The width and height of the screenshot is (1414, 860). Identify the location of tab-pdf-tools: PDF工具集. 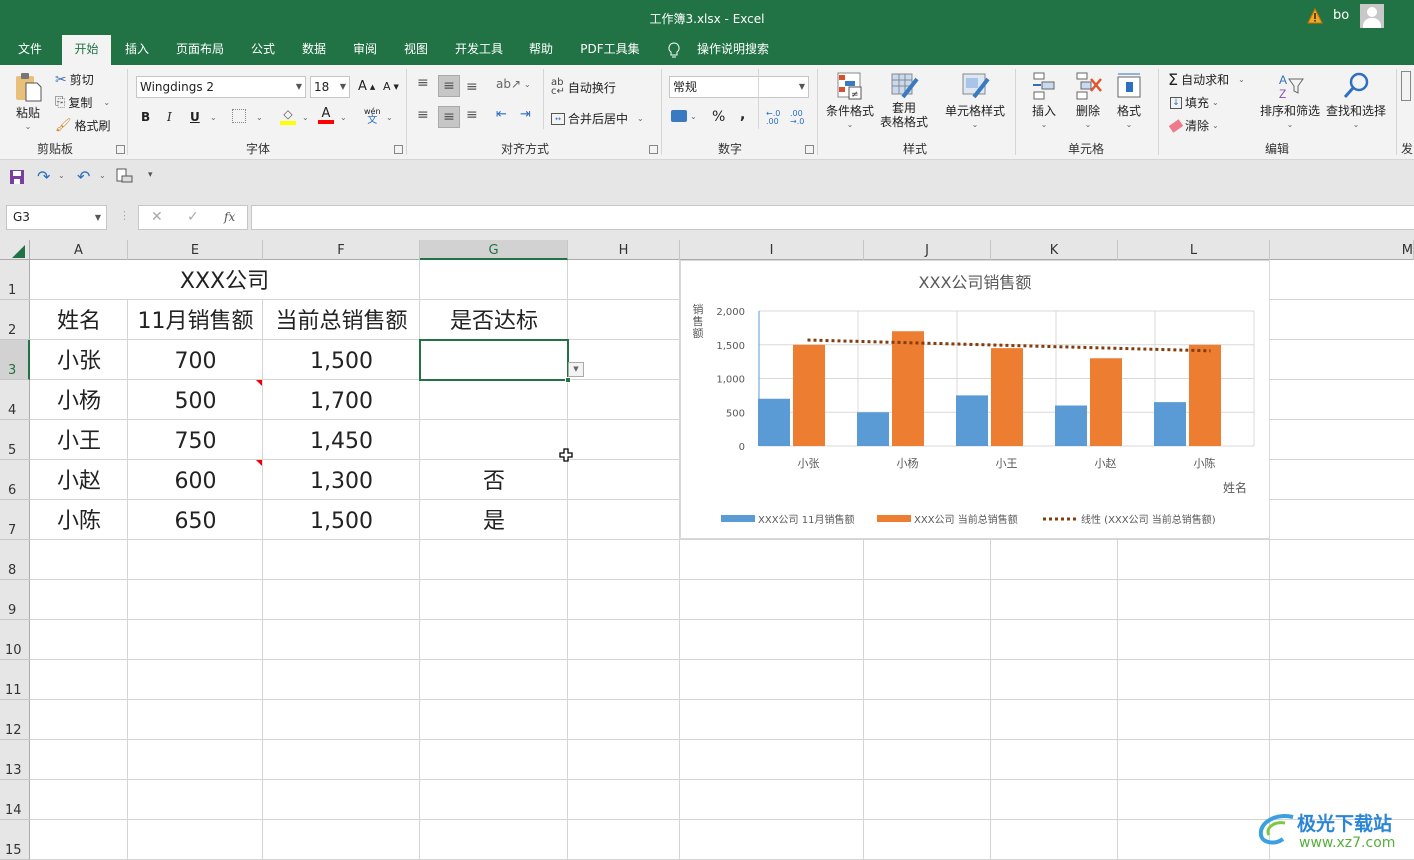
(610, 50).